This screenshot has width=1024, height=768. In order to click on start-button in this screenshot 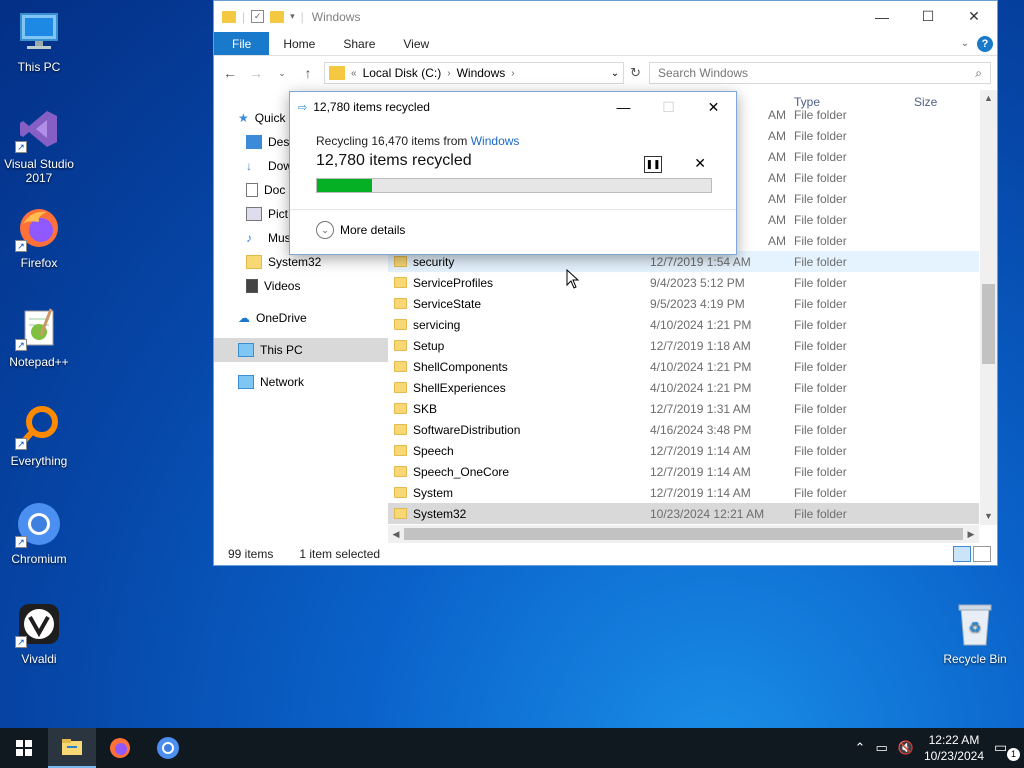, I will do `click(24, 748)`.